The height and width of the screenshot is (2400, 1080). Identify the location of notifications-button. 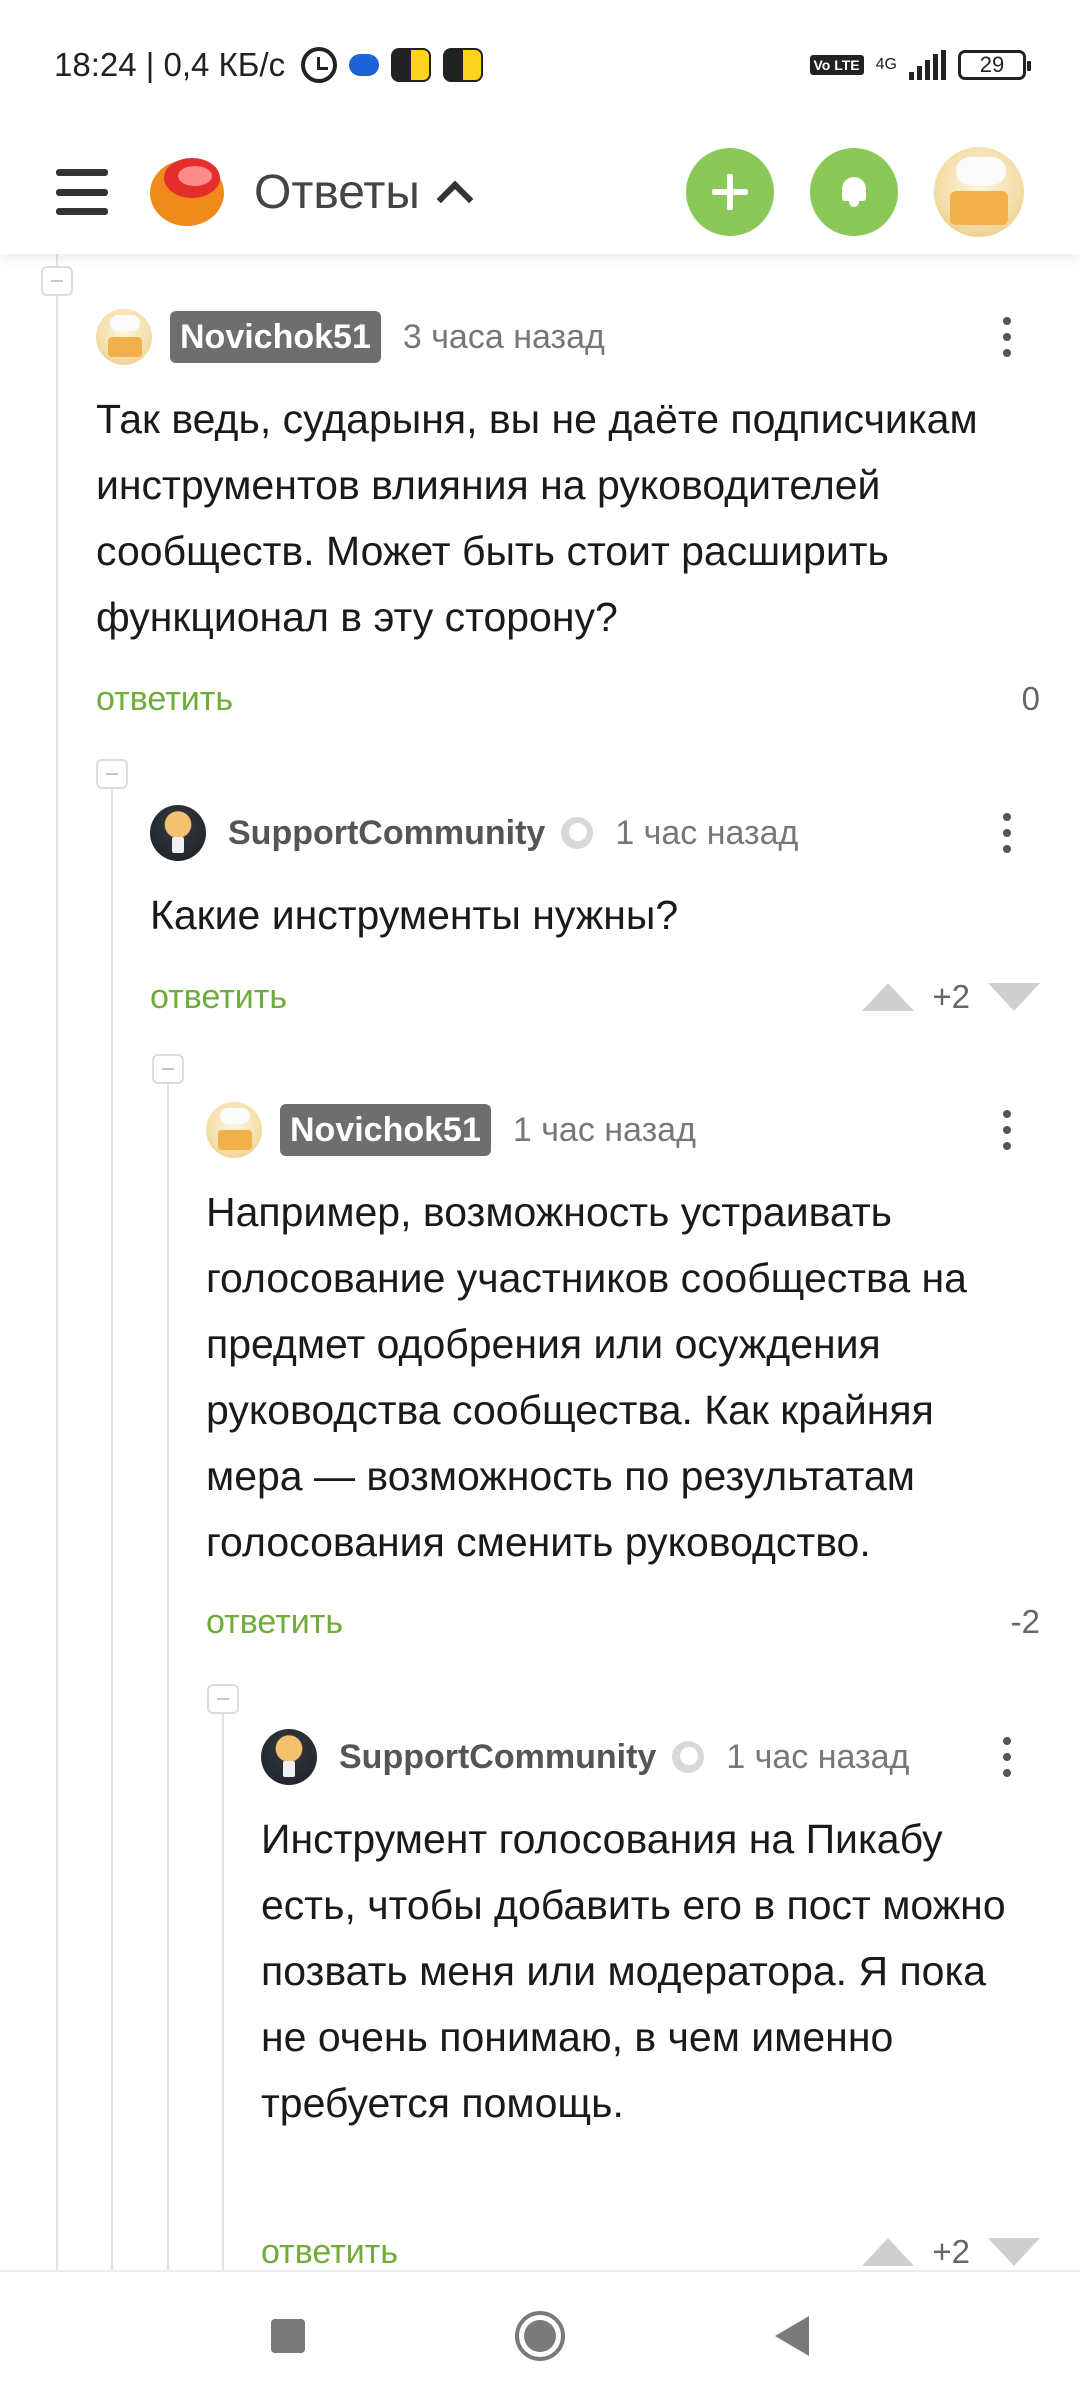
(854, 192).